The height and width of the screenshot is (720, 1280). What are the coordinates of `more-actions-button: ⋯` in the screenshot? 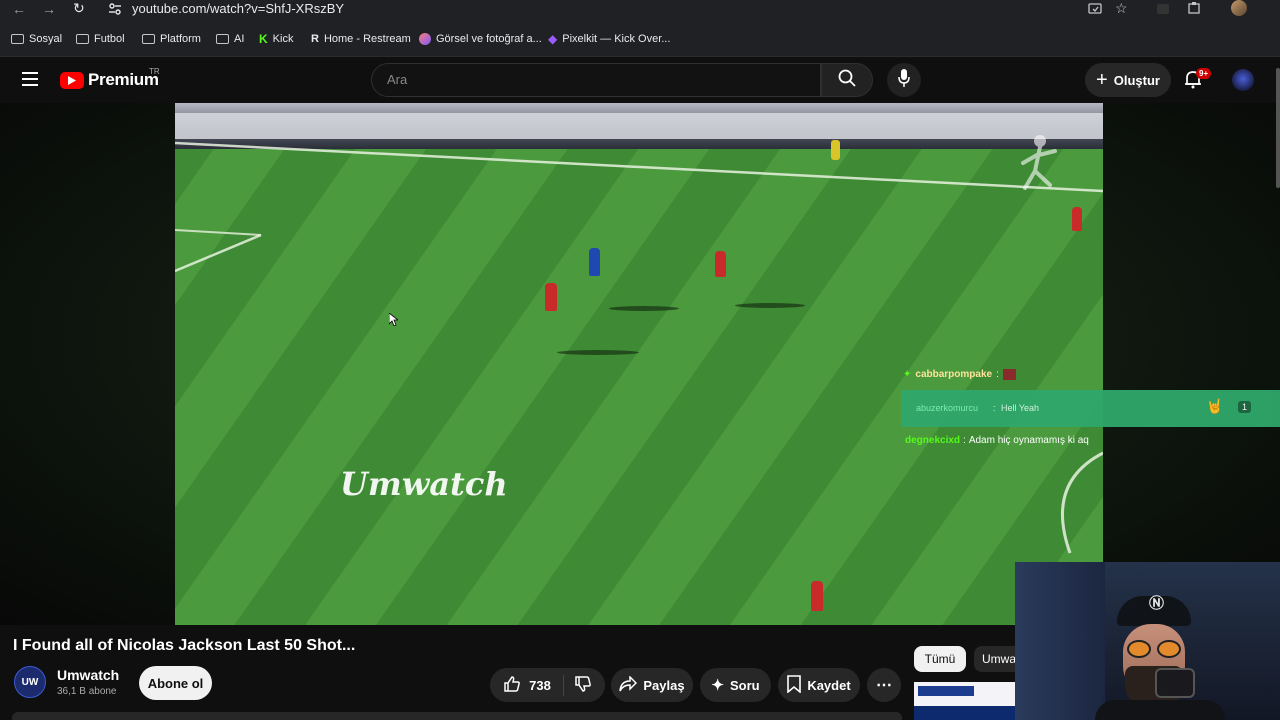 It's located at (884, 685).